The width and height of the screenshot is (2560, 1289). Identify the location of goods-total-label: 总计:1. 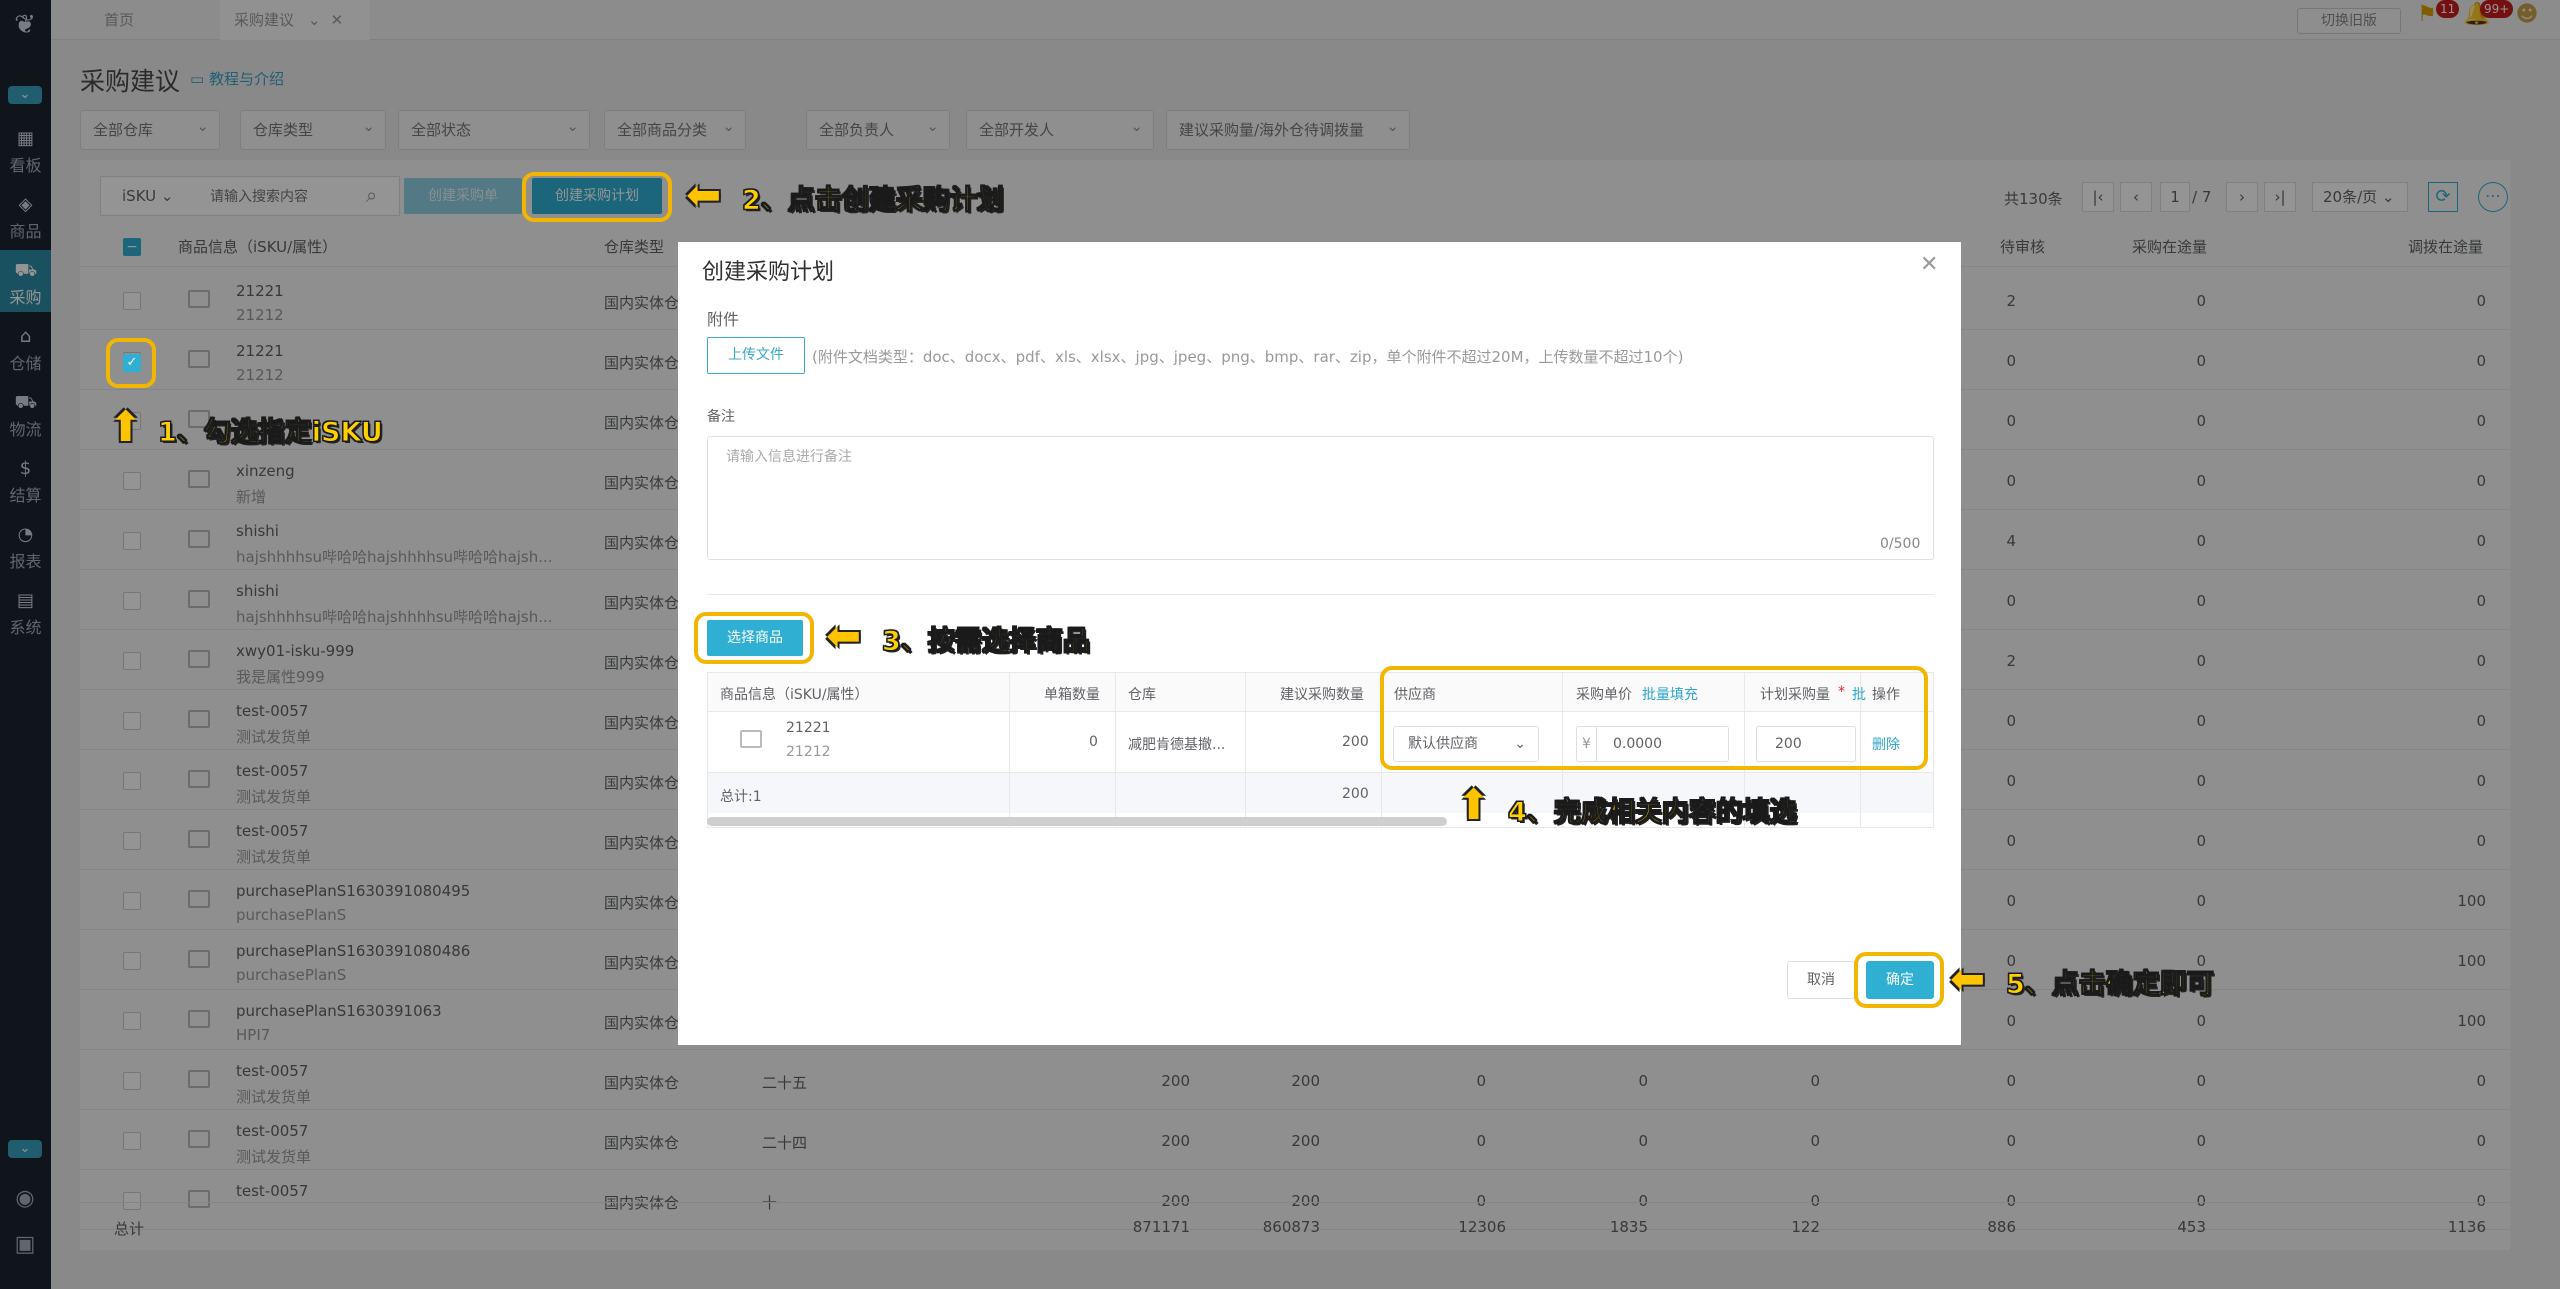
(741, 797).